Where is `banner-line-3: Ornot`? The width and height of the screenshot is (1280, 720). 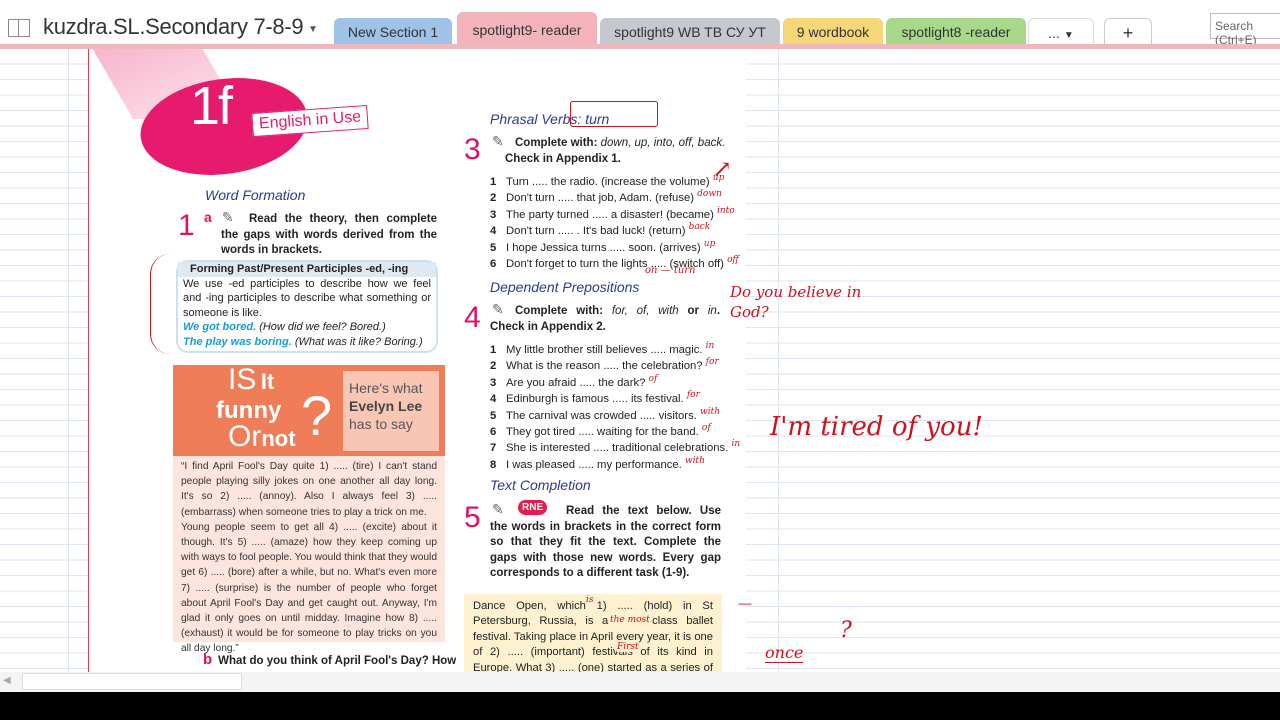 banner-line-3: Ornot is located at coordinates (262, 438).